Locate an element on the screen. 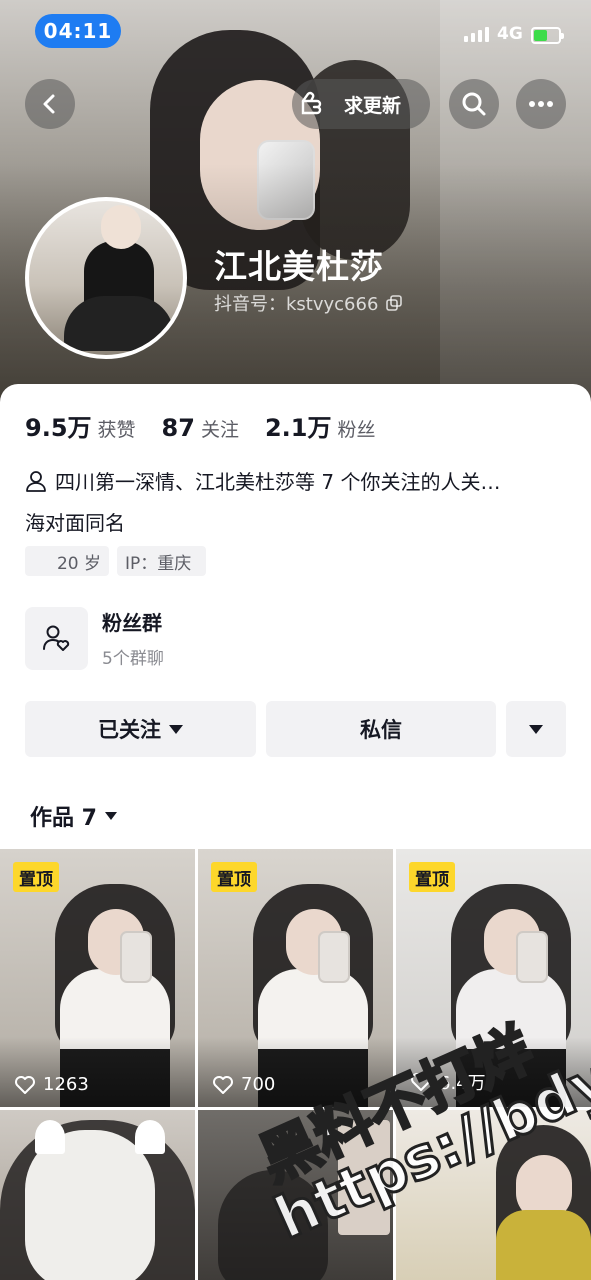 This screenshot has height=1280, width=591. video-likes: 1263 is located at coordinates (51, 1084).